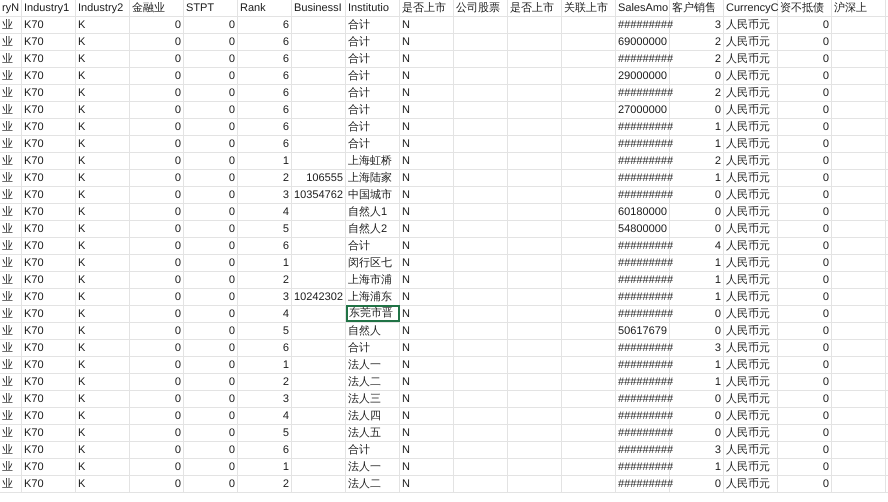 Image resolution: width=888 pixels, height=502 pixels. Describe the element at coordinates (265, 195) in the screenshot. I see `table-cell: 3` at that location.